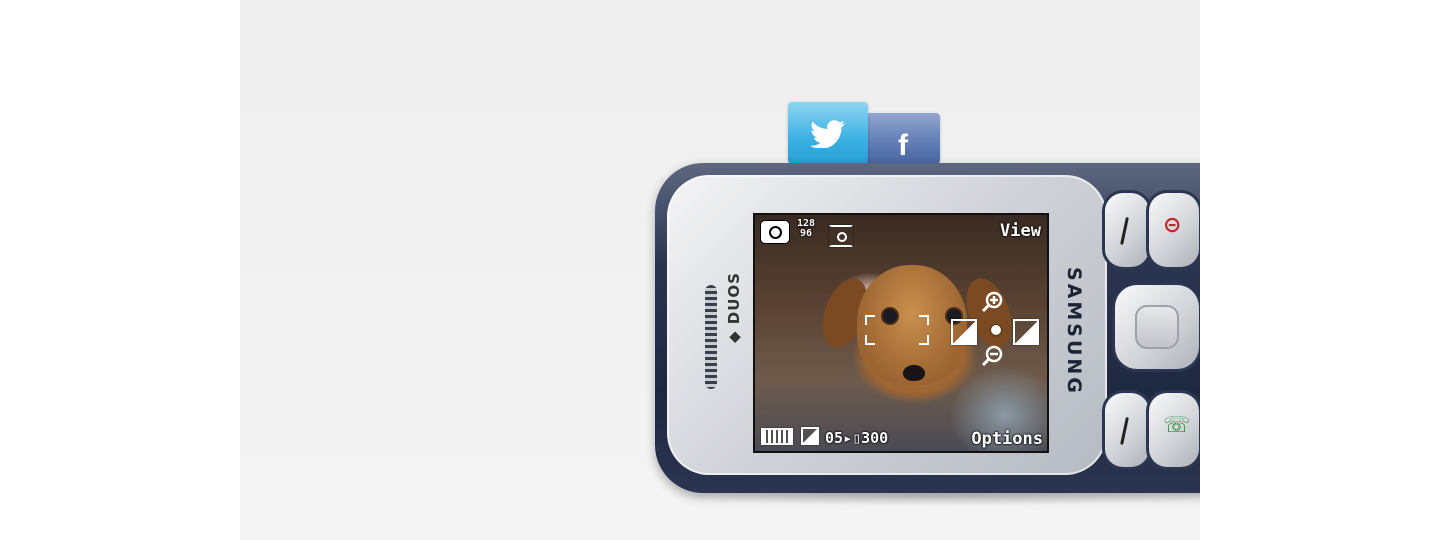 The image size is (1440, 540). I want to click on zoom-in-icon, so click(992, 302).